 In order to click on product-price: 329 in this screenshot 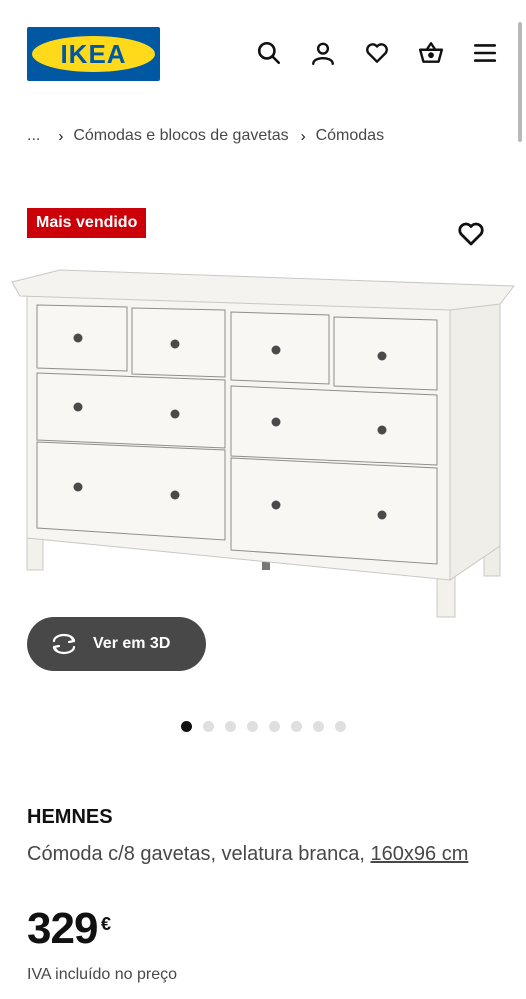, I will do `click(62, 928)`.